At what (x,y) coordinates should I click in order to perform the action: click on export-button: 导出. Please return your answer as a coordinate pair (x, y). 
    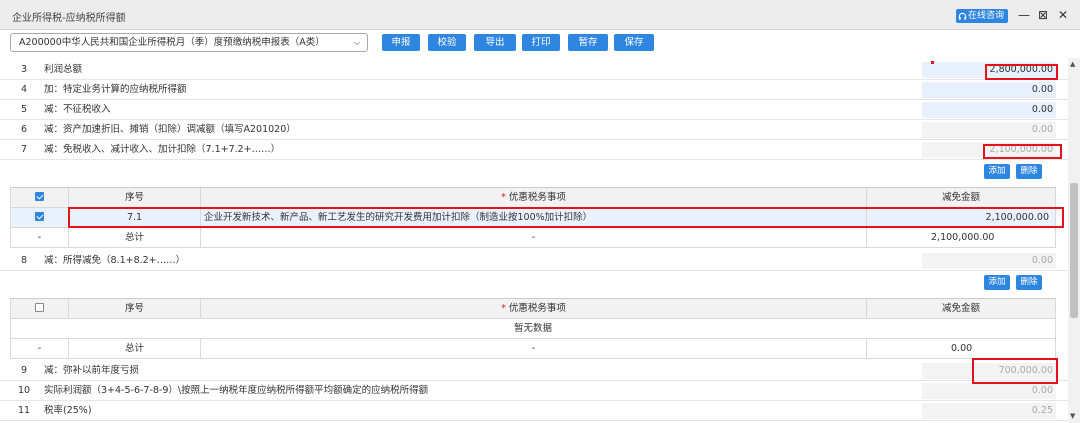
    Looking at the image, I should click on (495, 42).